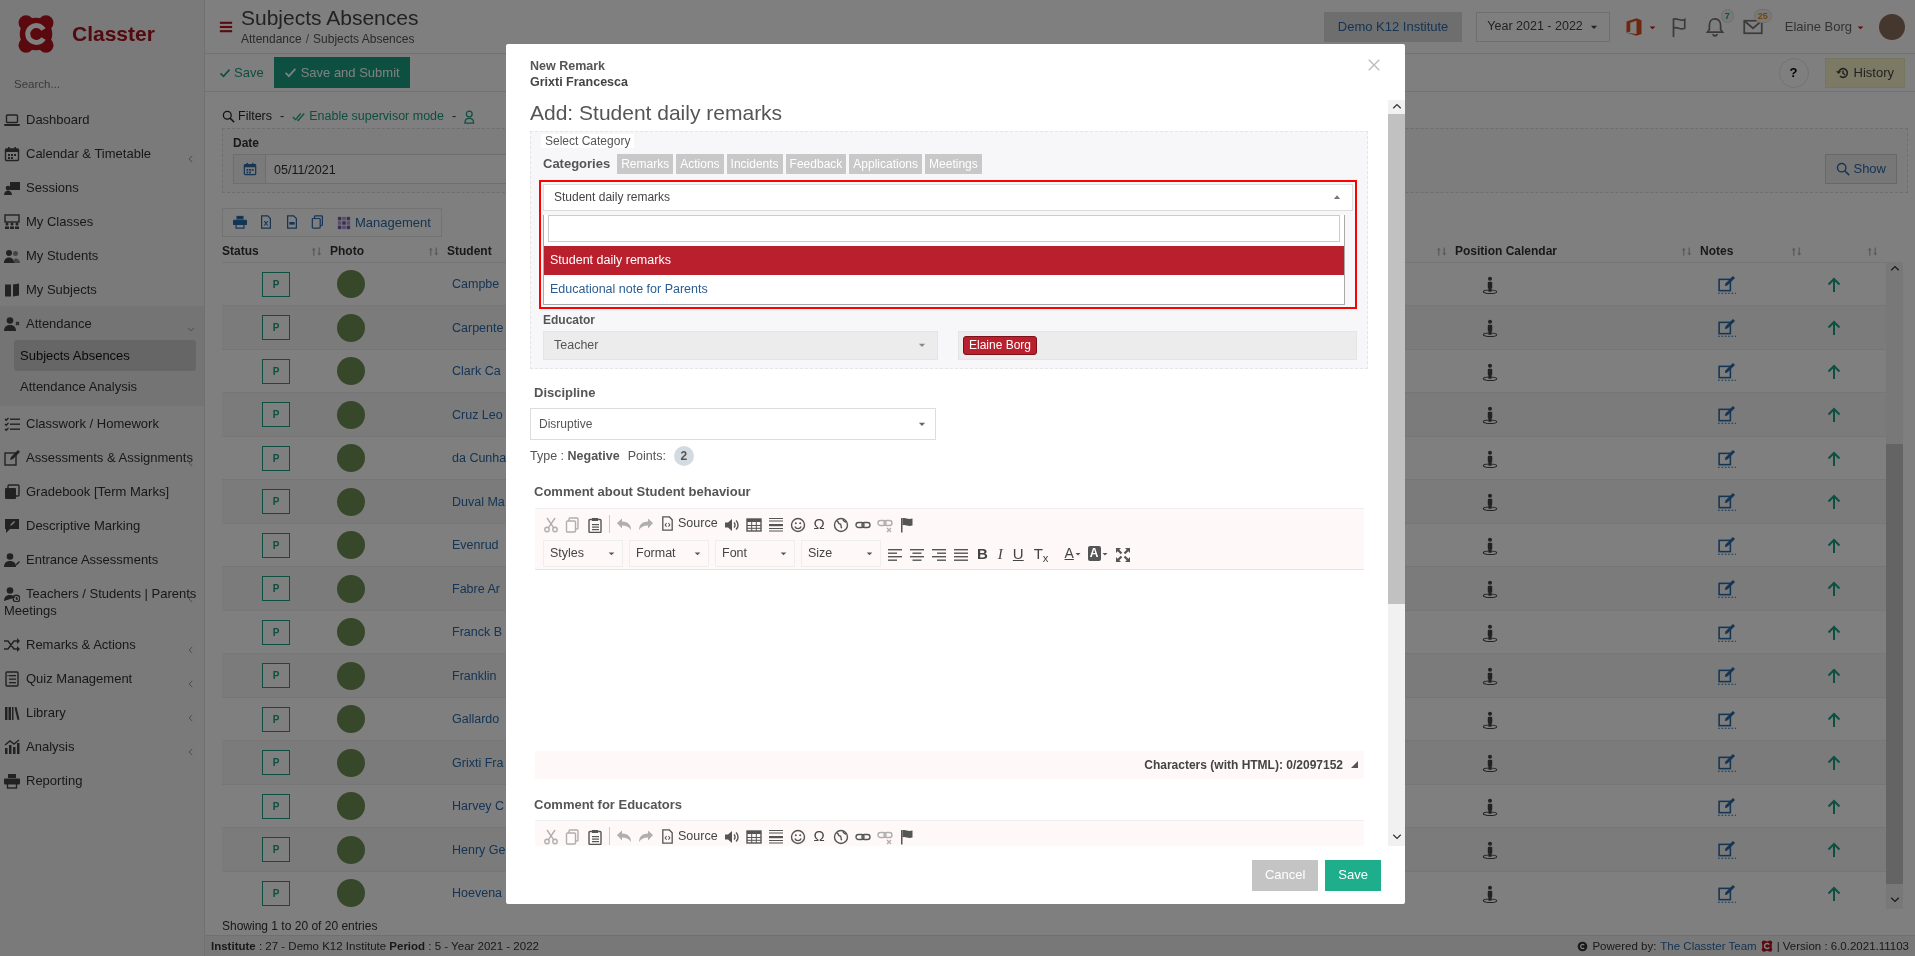 This screenshot has height=956, width=1915. Describe the element at coordinates (102, 289) in the screenshot. I see `sidebar-item: My Subjects` at that location.